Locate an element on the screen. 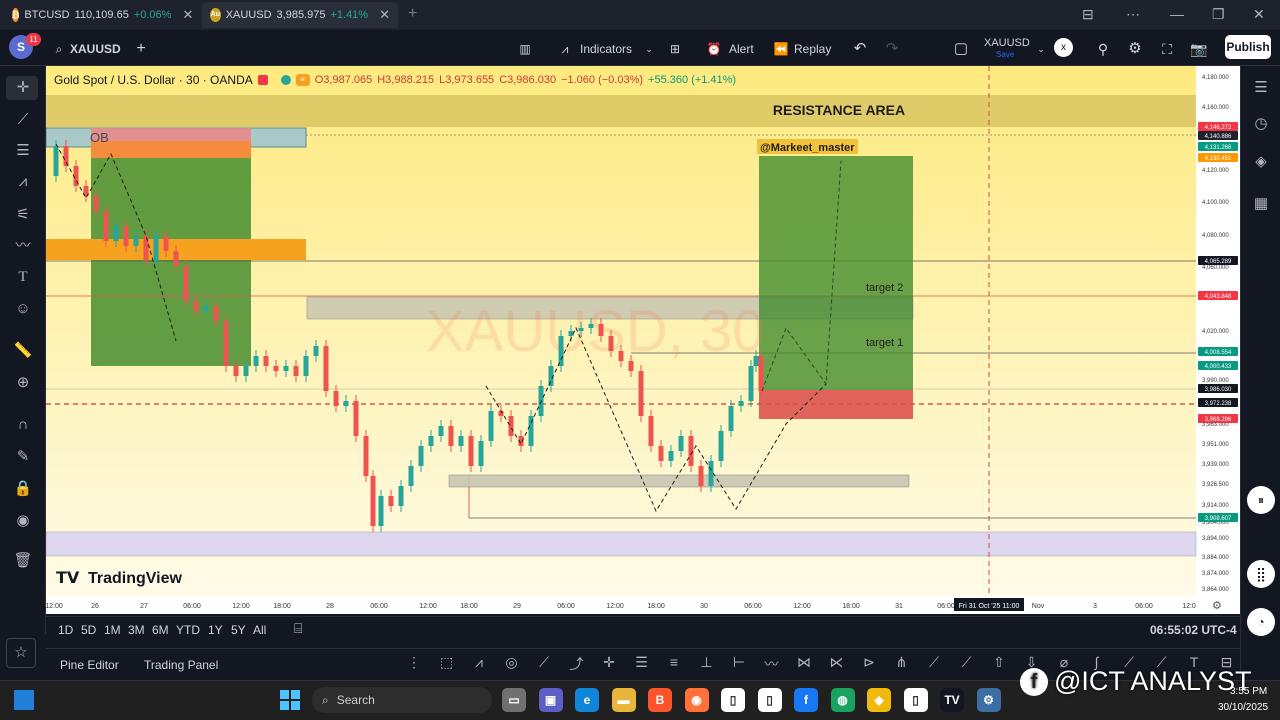 Image resolution: width=1280 pixels, height=720 pixels. range-5d: 5D is located at coordinates (88, 630).